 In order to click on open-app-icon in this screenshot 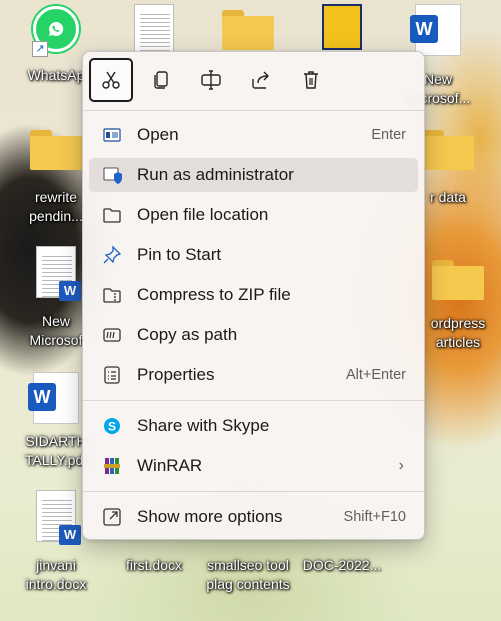, I will do `click(112, 135)`.